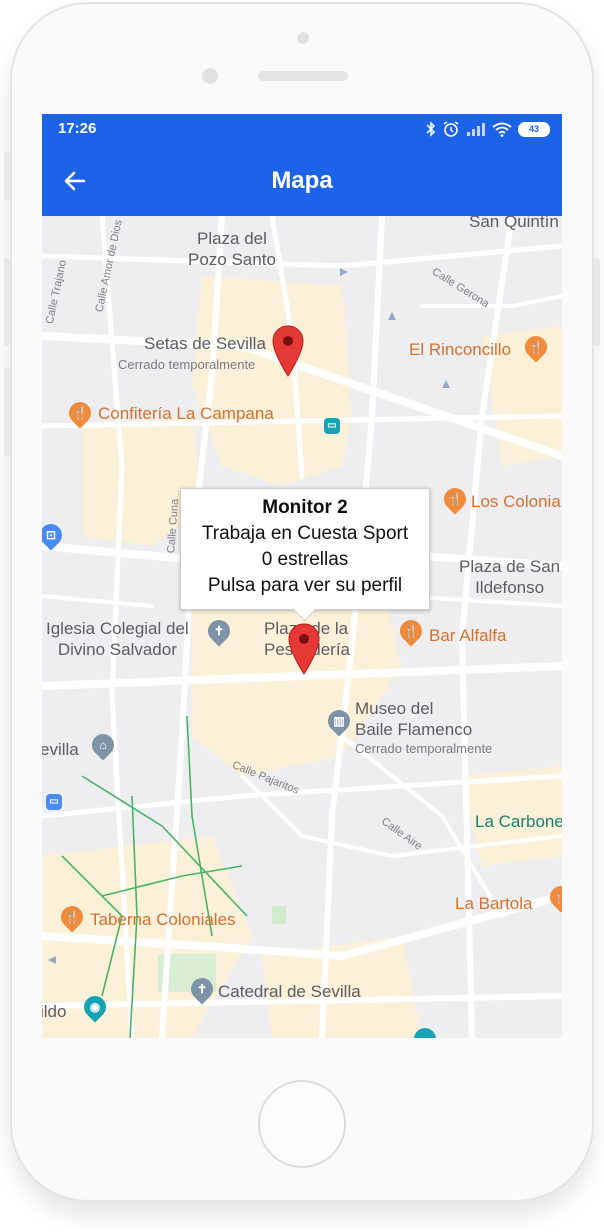  What do you see at coordinates (305, 533) in the screenshot?
I see `info-window-workplace: Trabaja en Cuesta Sport` at bounding box center [305, 533].